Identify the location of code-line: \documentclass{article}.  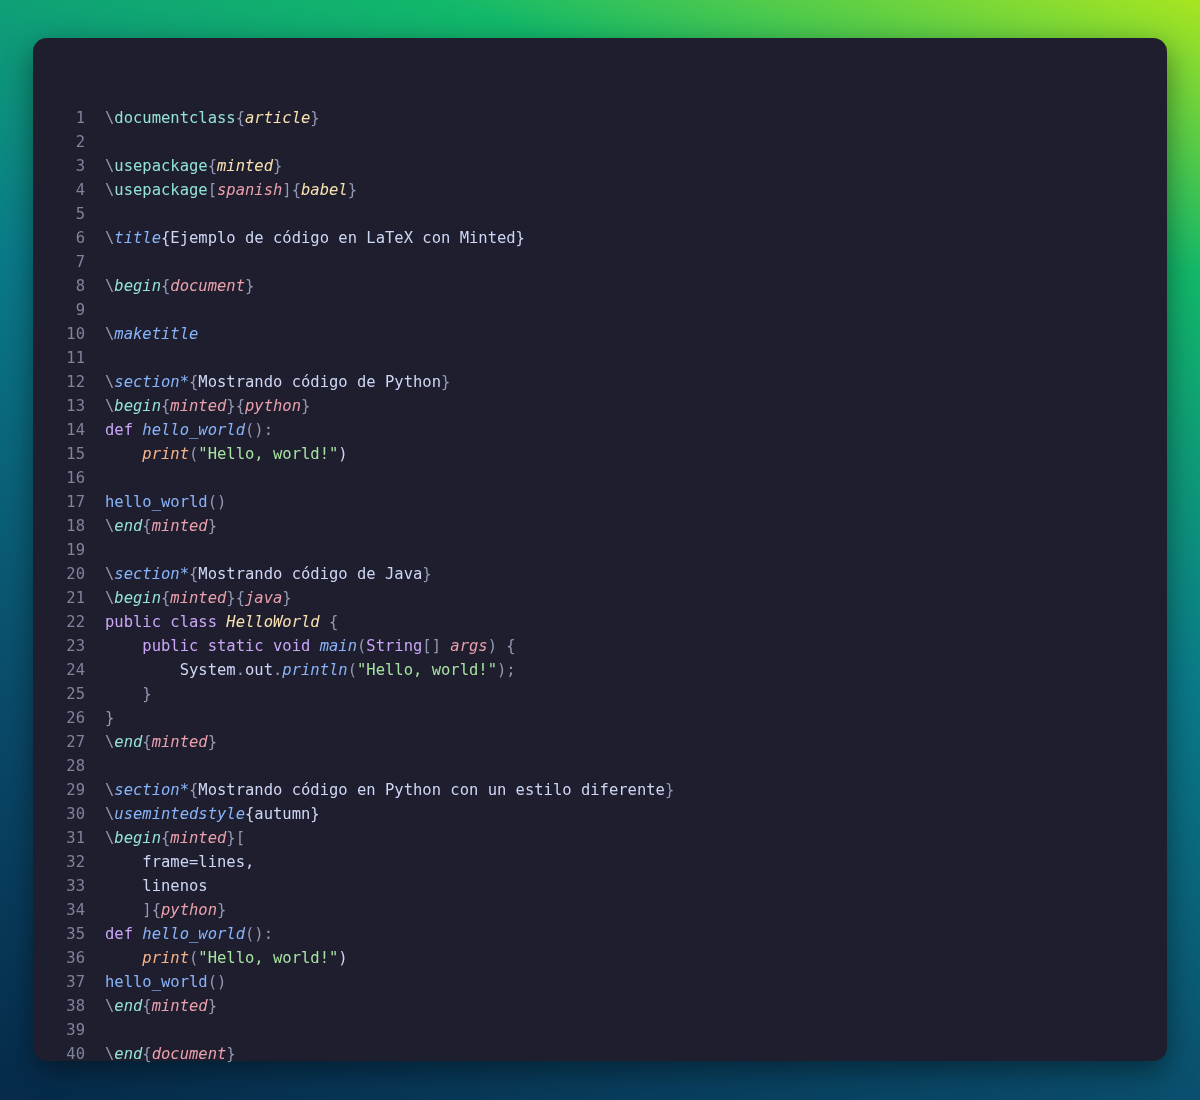
(212, 118).